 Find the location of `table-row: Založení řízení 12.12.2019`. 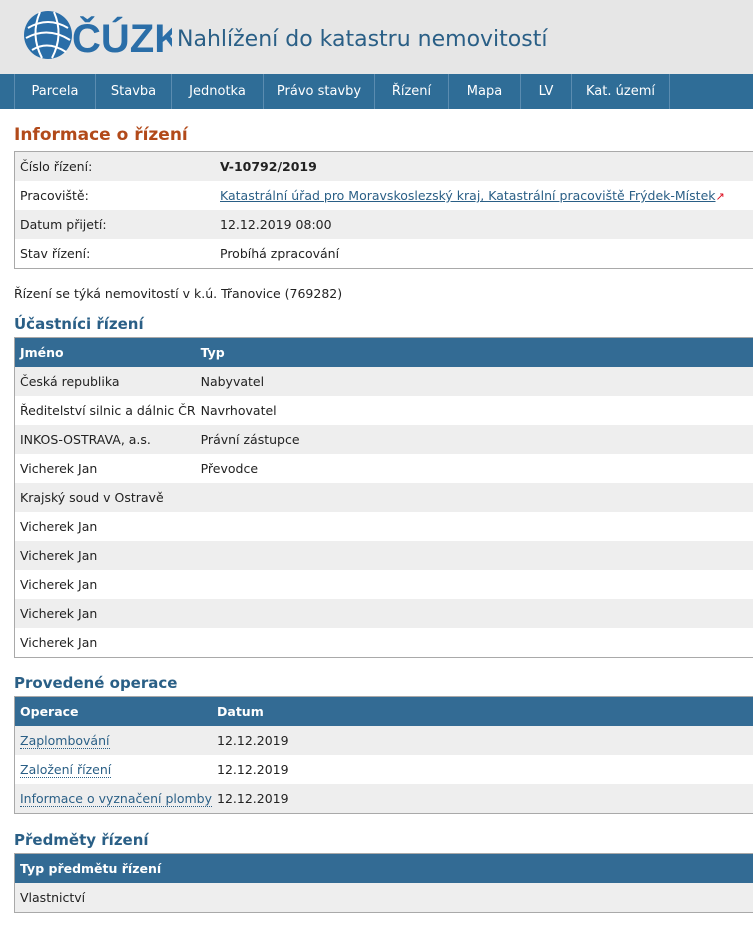

table-row: Založení řízení 12.12.2019 is located at coordinates (383, 769).